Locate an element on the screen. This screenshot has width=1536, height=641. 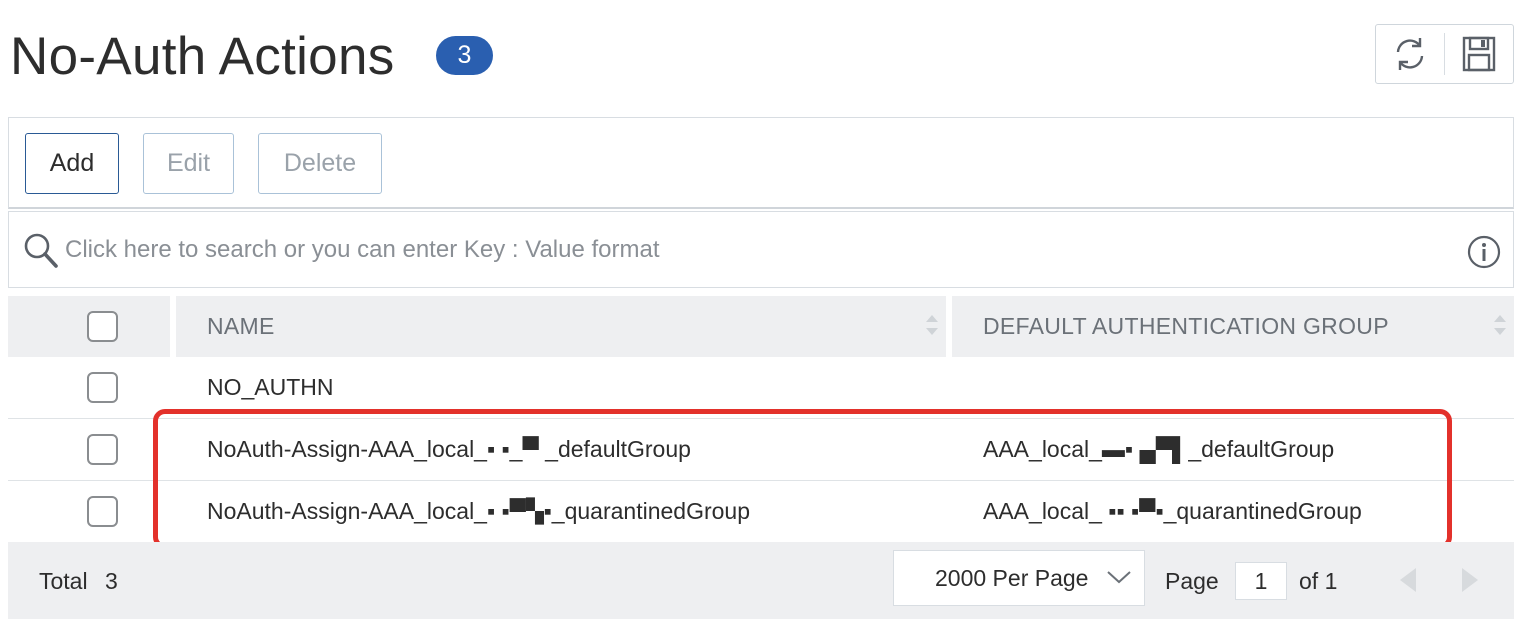
add-button: Add is located at coordinates (72, 163).